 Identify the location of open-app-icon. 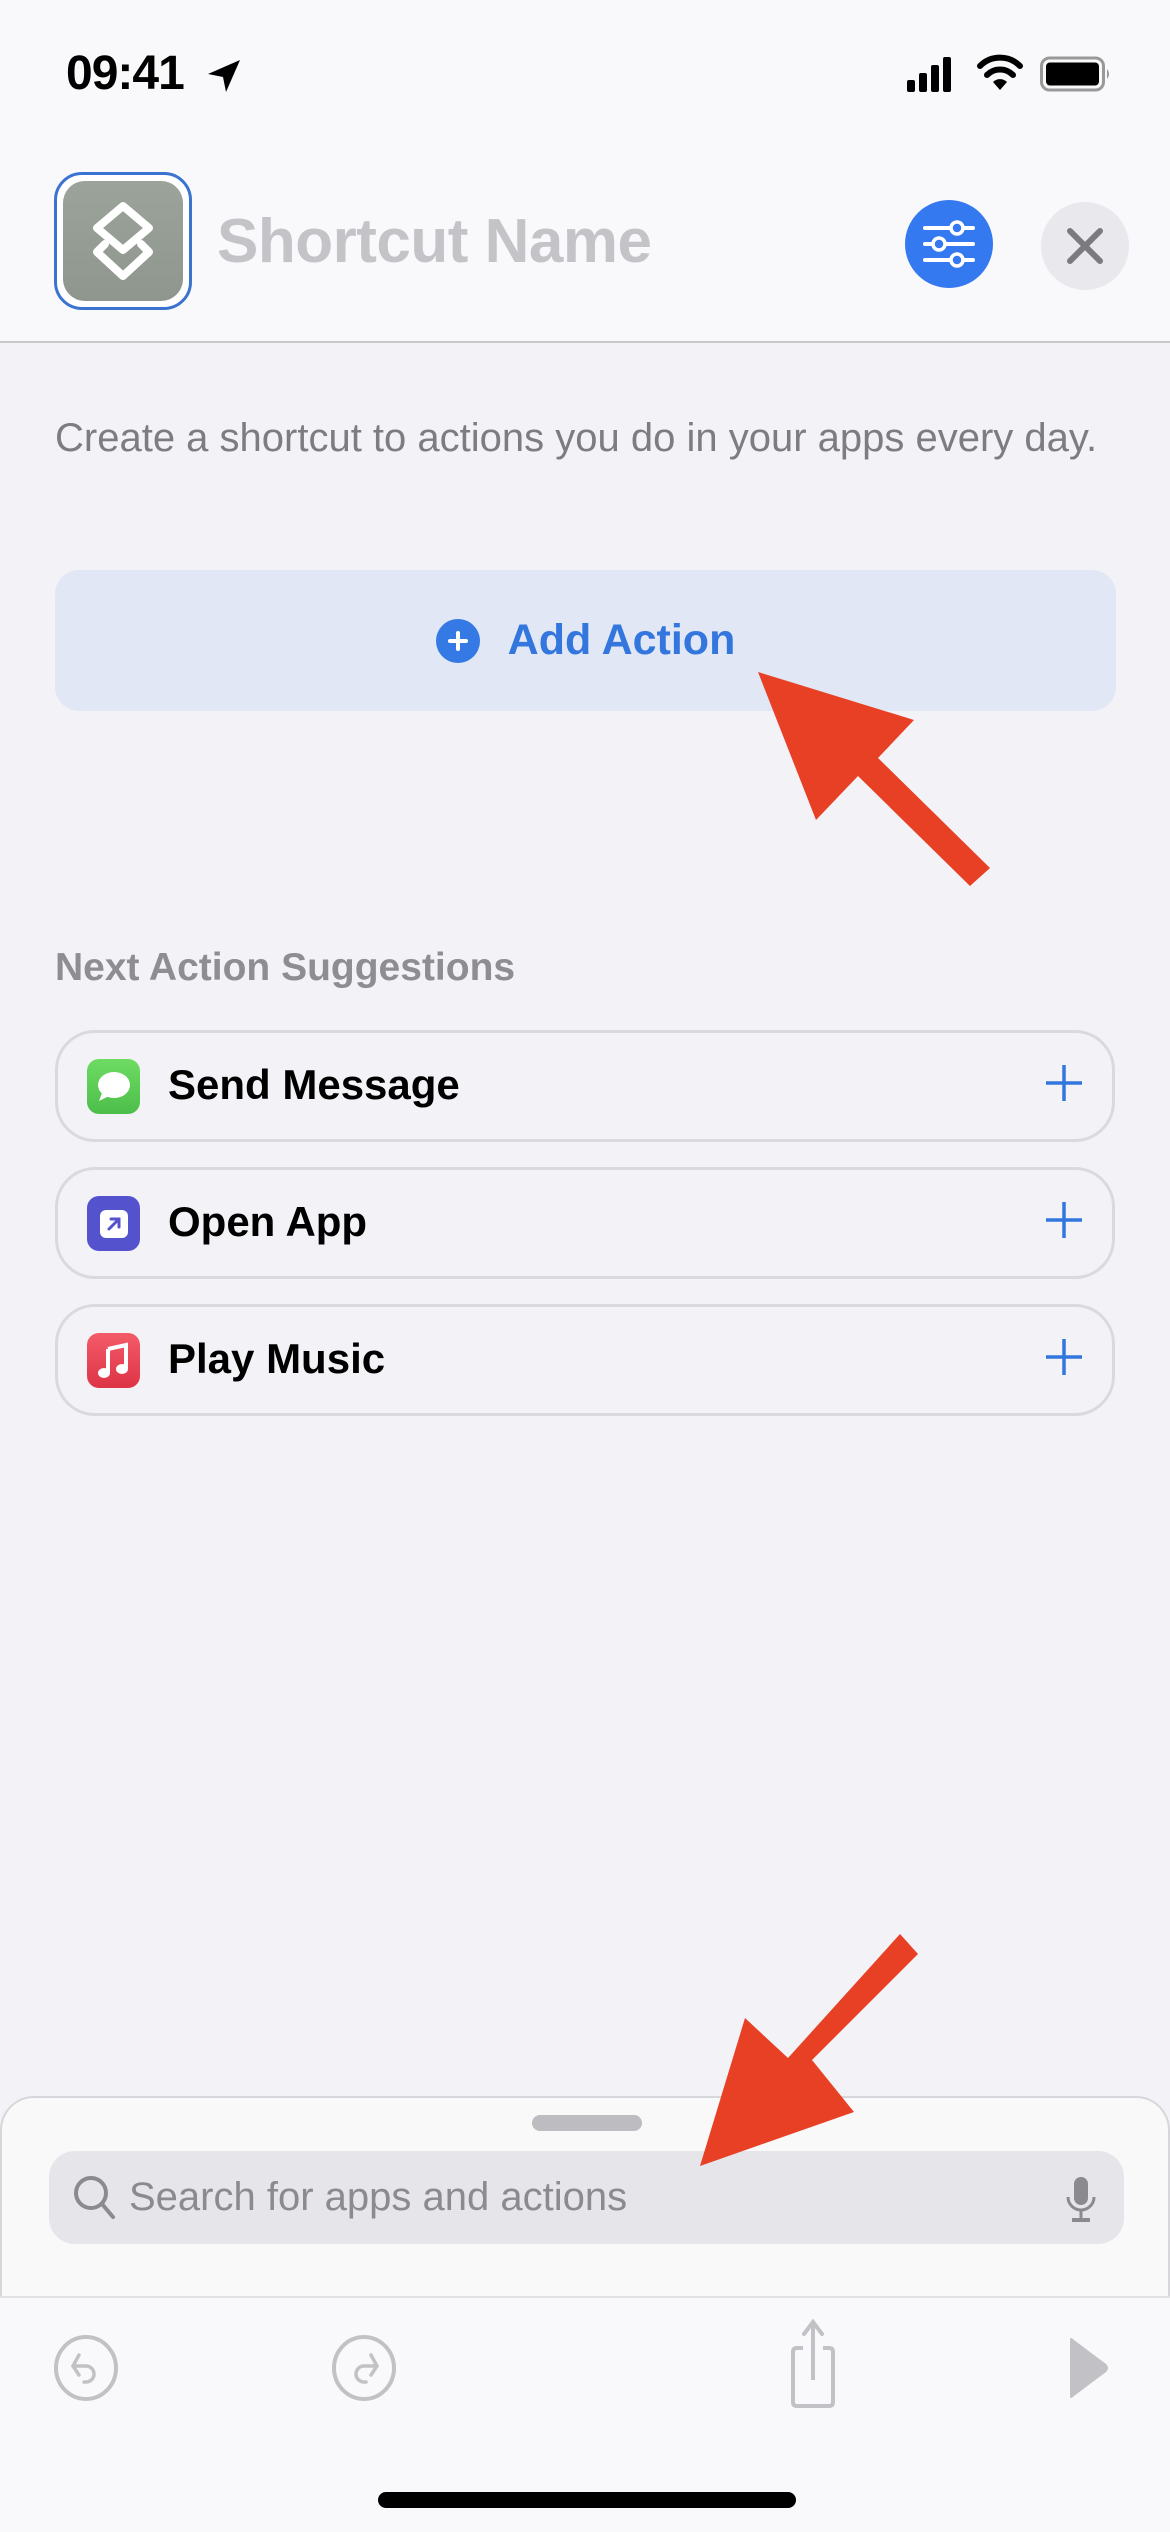
(113, 1223).